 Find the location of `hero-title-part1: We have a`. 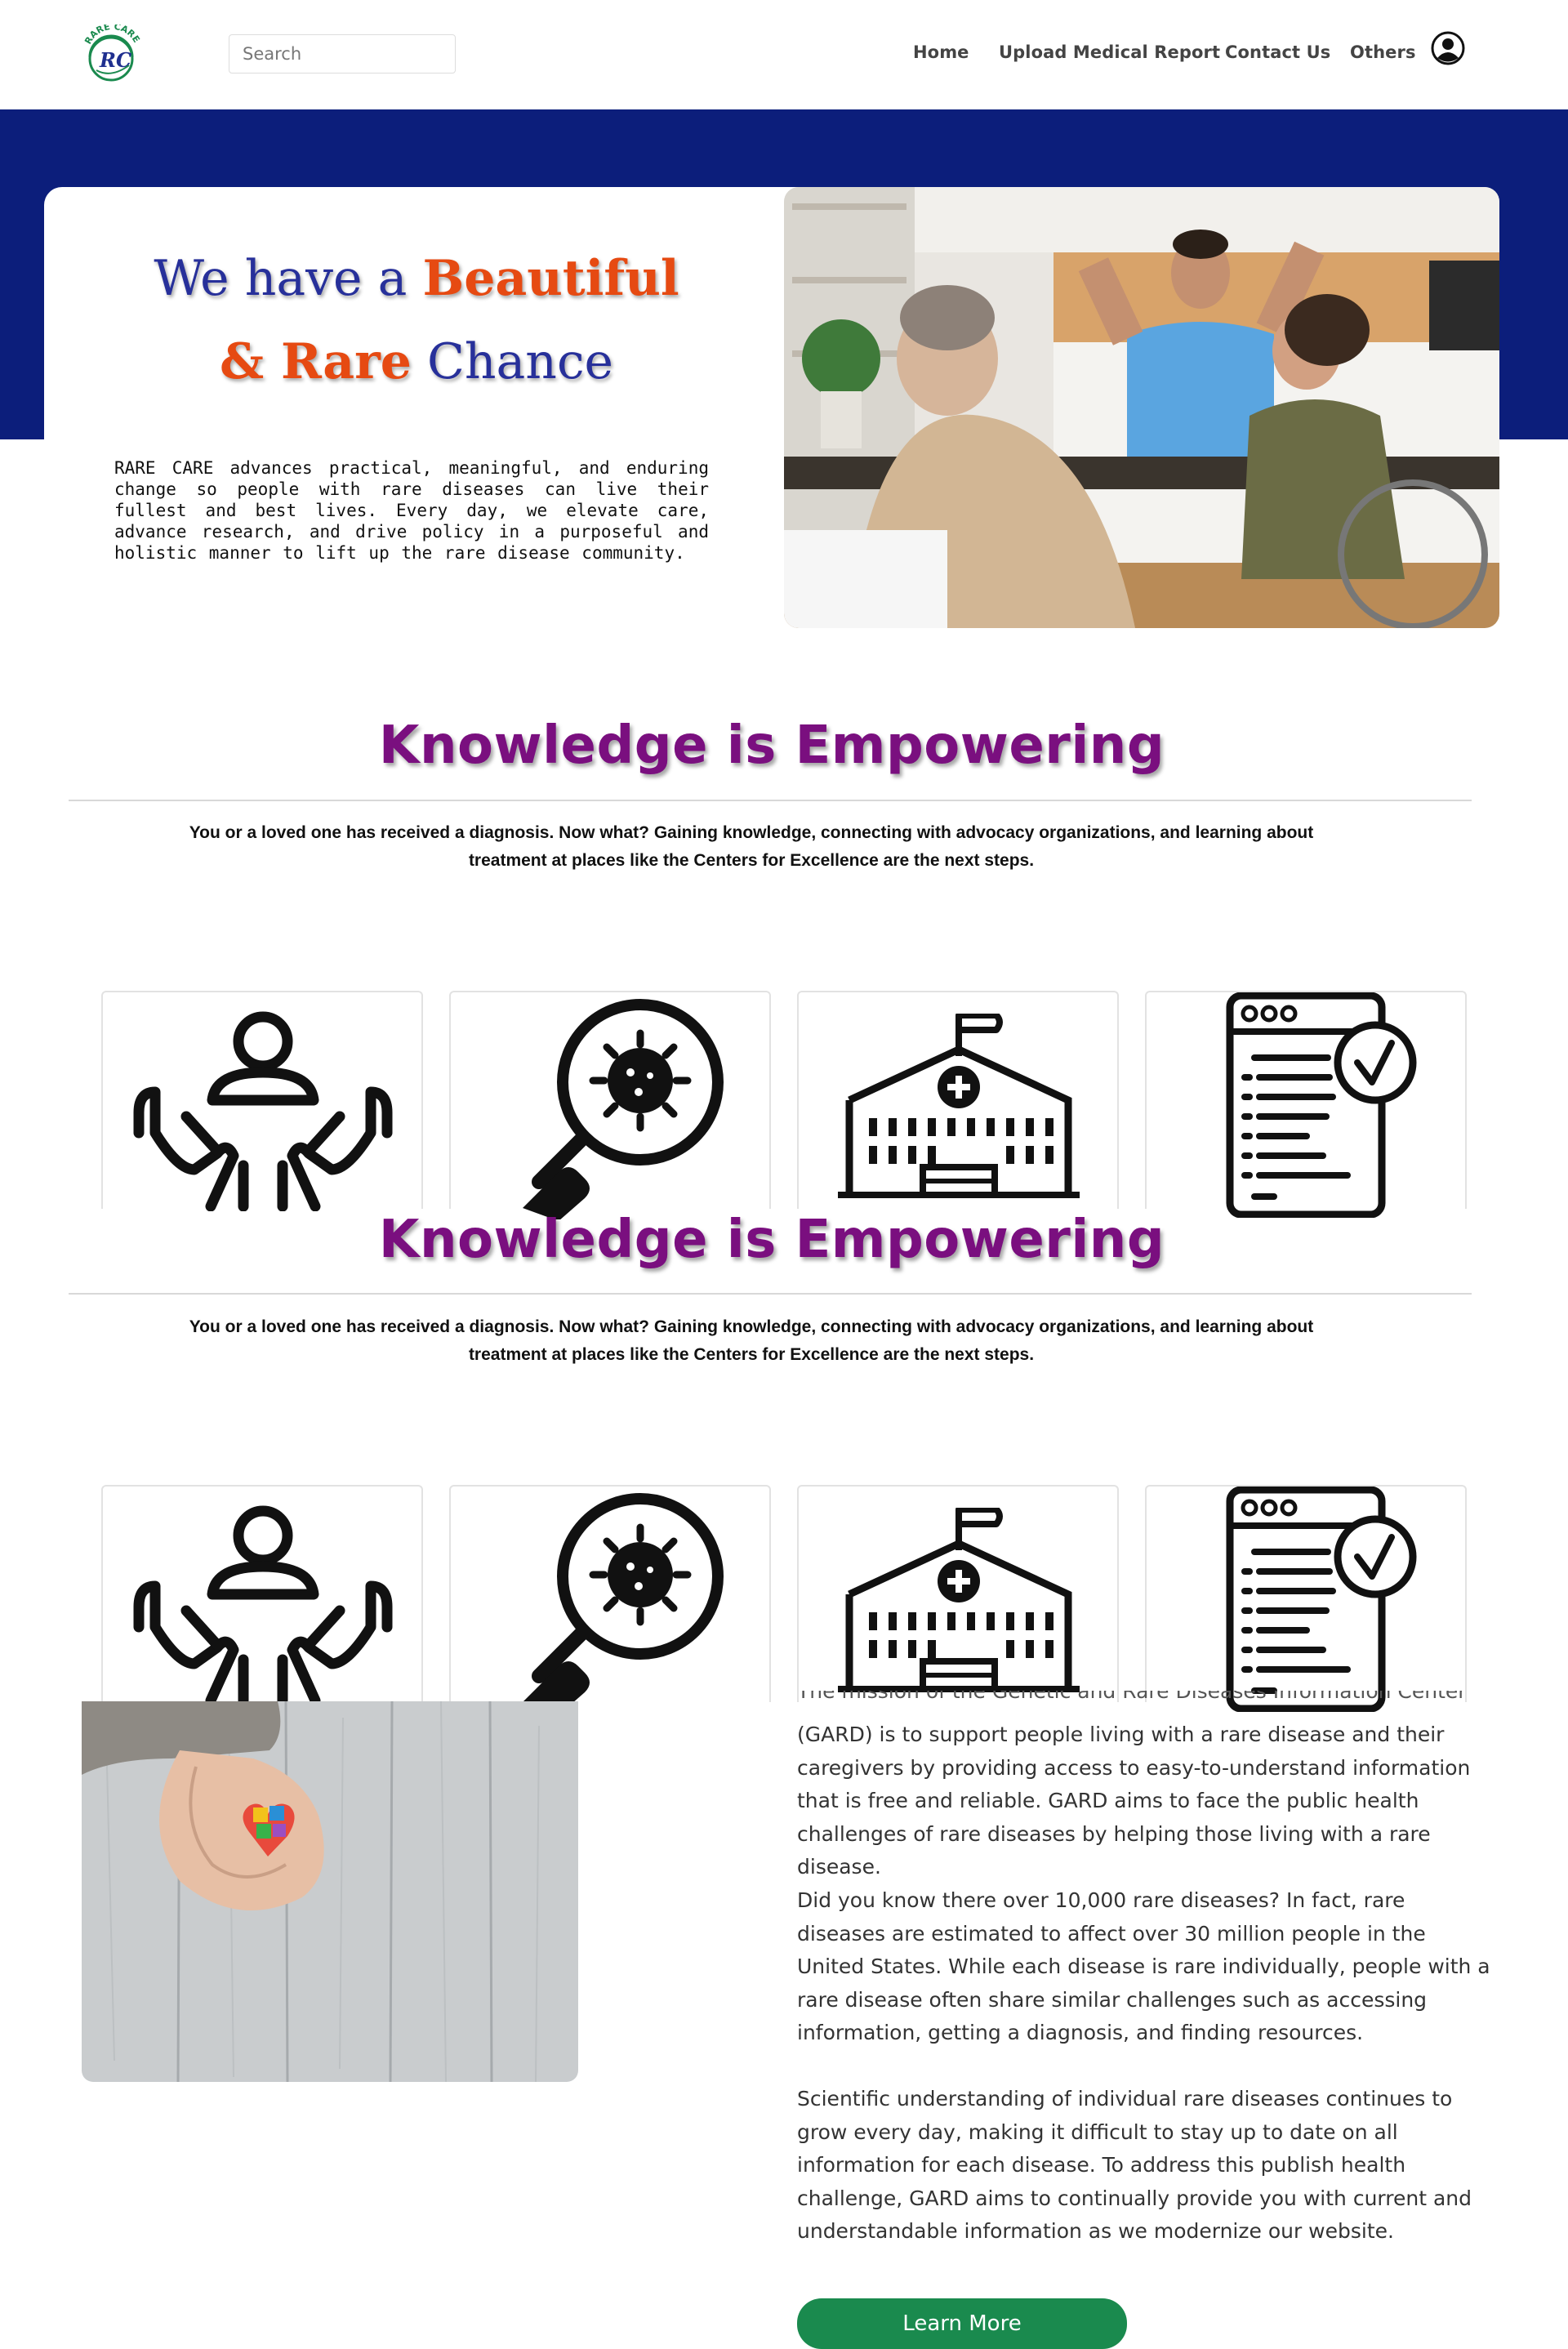

hero-title-part1: We have a is located at coordinates (288, 278).